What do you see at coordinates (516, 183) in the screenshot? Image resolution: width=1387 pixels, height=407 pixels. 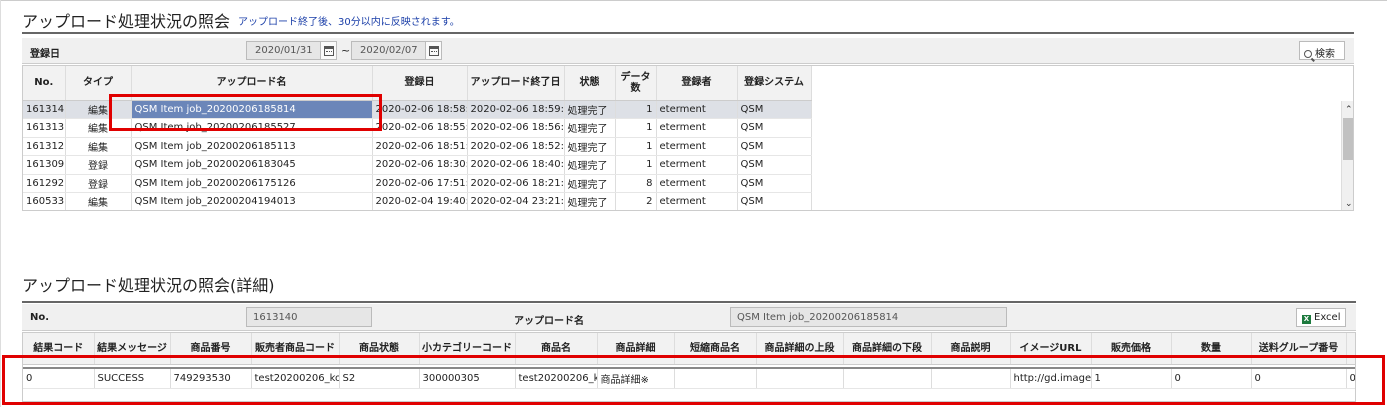 I see `cell-upload-end: 2020-02-06 18:21:3` at bounding box center [516, 183].